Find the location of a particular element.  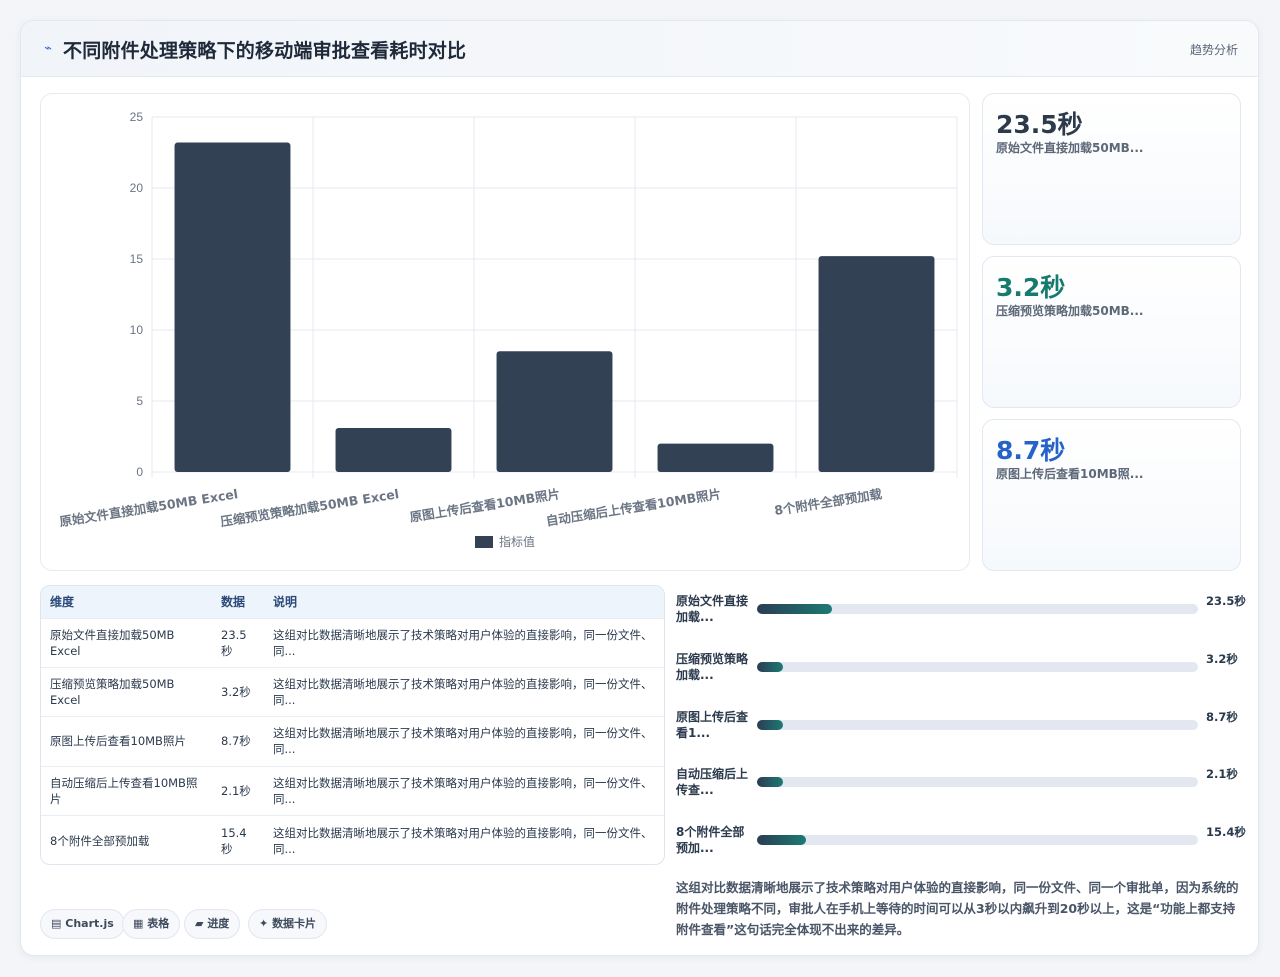

x-tick-label: 压缩预览策略加载50MB Excel is located at coordinates (309, 507).